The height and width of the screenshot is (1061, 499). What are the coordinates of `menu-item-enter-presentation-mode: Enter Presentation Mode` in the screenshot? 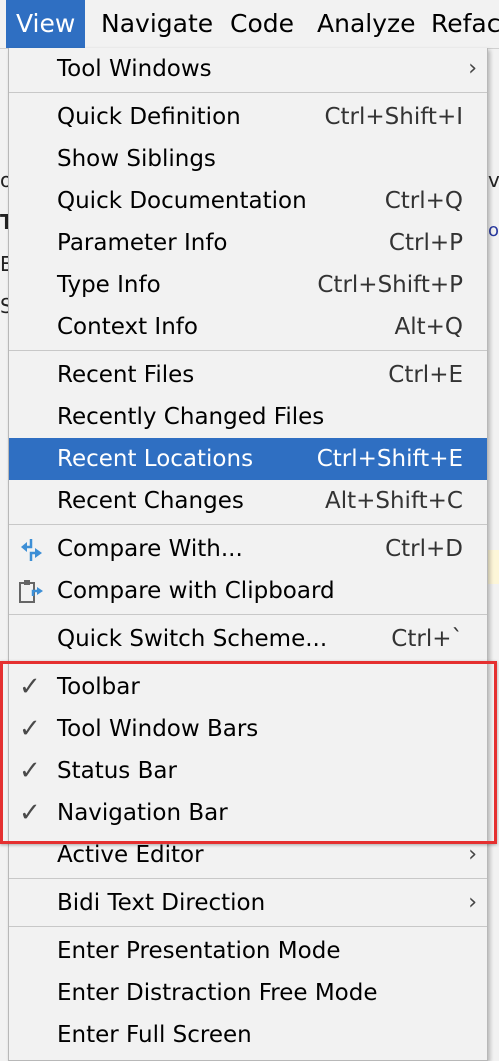 It's located at (248, 951).